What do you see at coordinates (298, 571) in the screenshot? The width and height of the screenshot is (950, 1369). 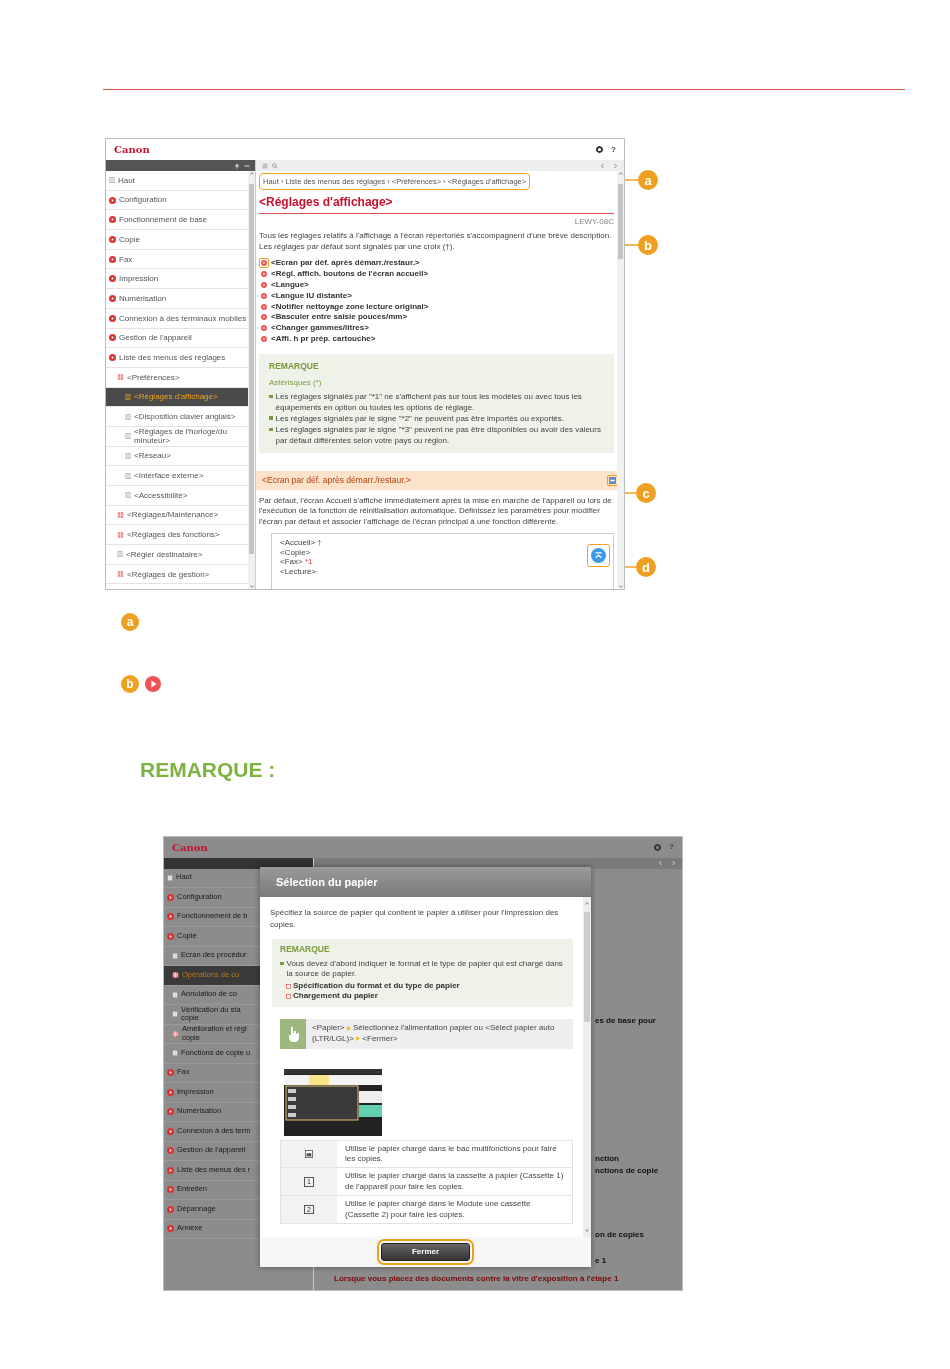 I see `setting-value: <Lecture>` at bounding box center [298, 571].